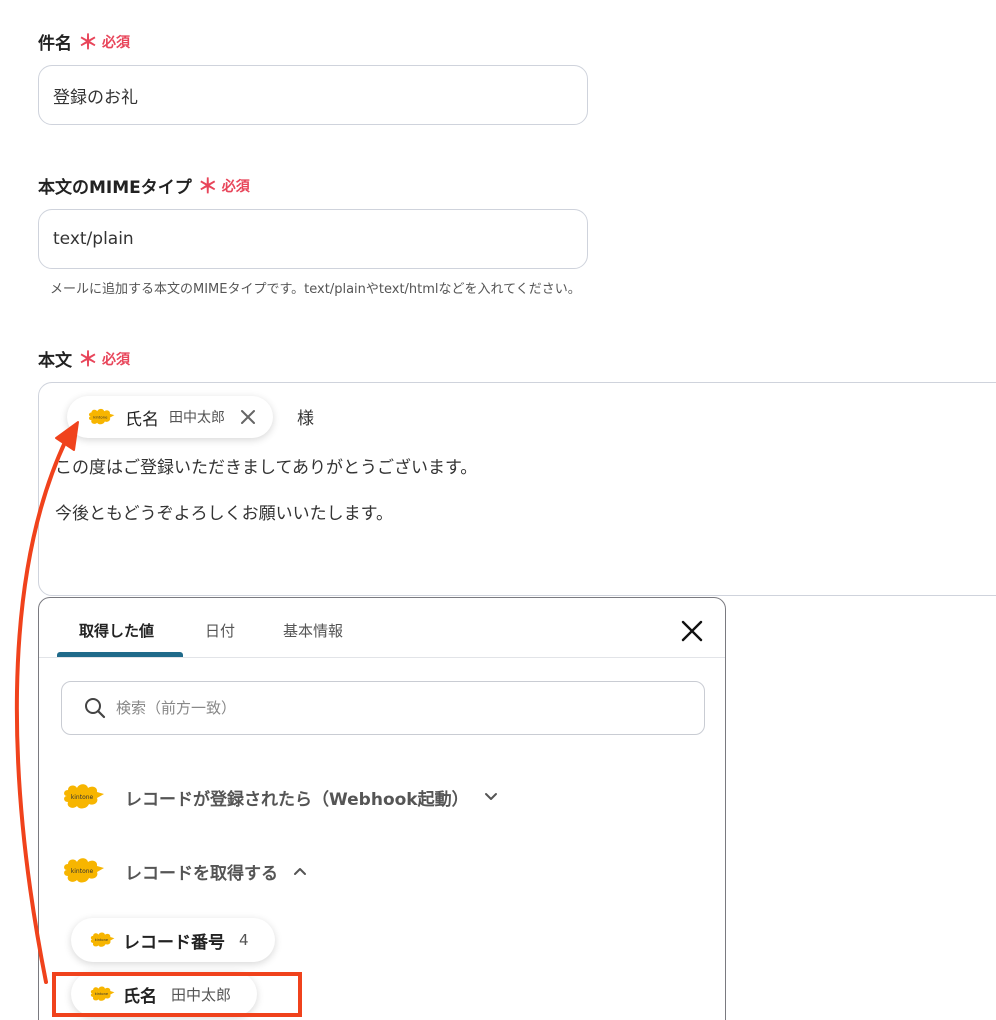 The width and height of the screenshot is (996, 1020). What do you see at coordinates (313, 239) in the screenshot?
I see `mime-input: text/plain` at bounding box center [313, 239].